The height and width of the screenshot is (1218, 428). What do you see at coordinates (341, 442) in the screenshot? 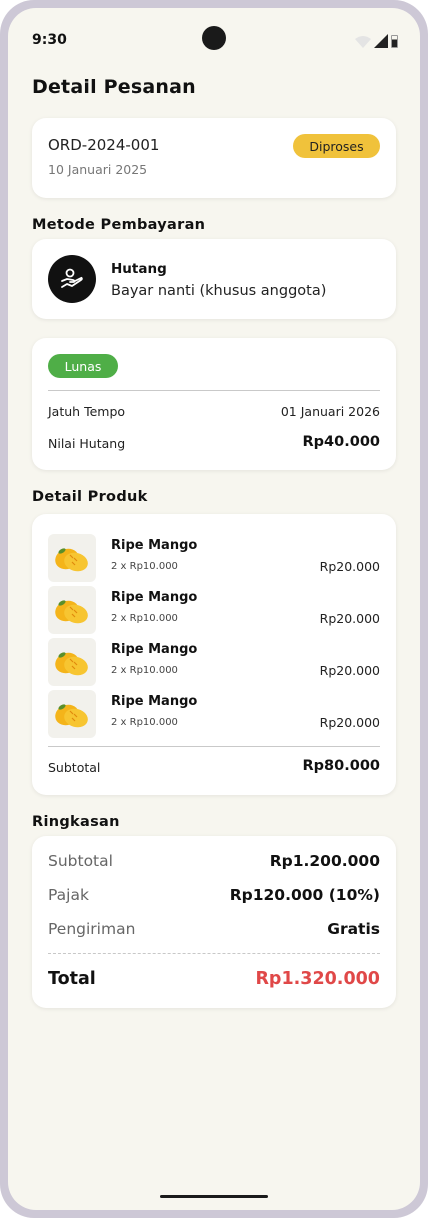
I see `debt-amount-value: Rp40.000` at bounding box center [341, 442].